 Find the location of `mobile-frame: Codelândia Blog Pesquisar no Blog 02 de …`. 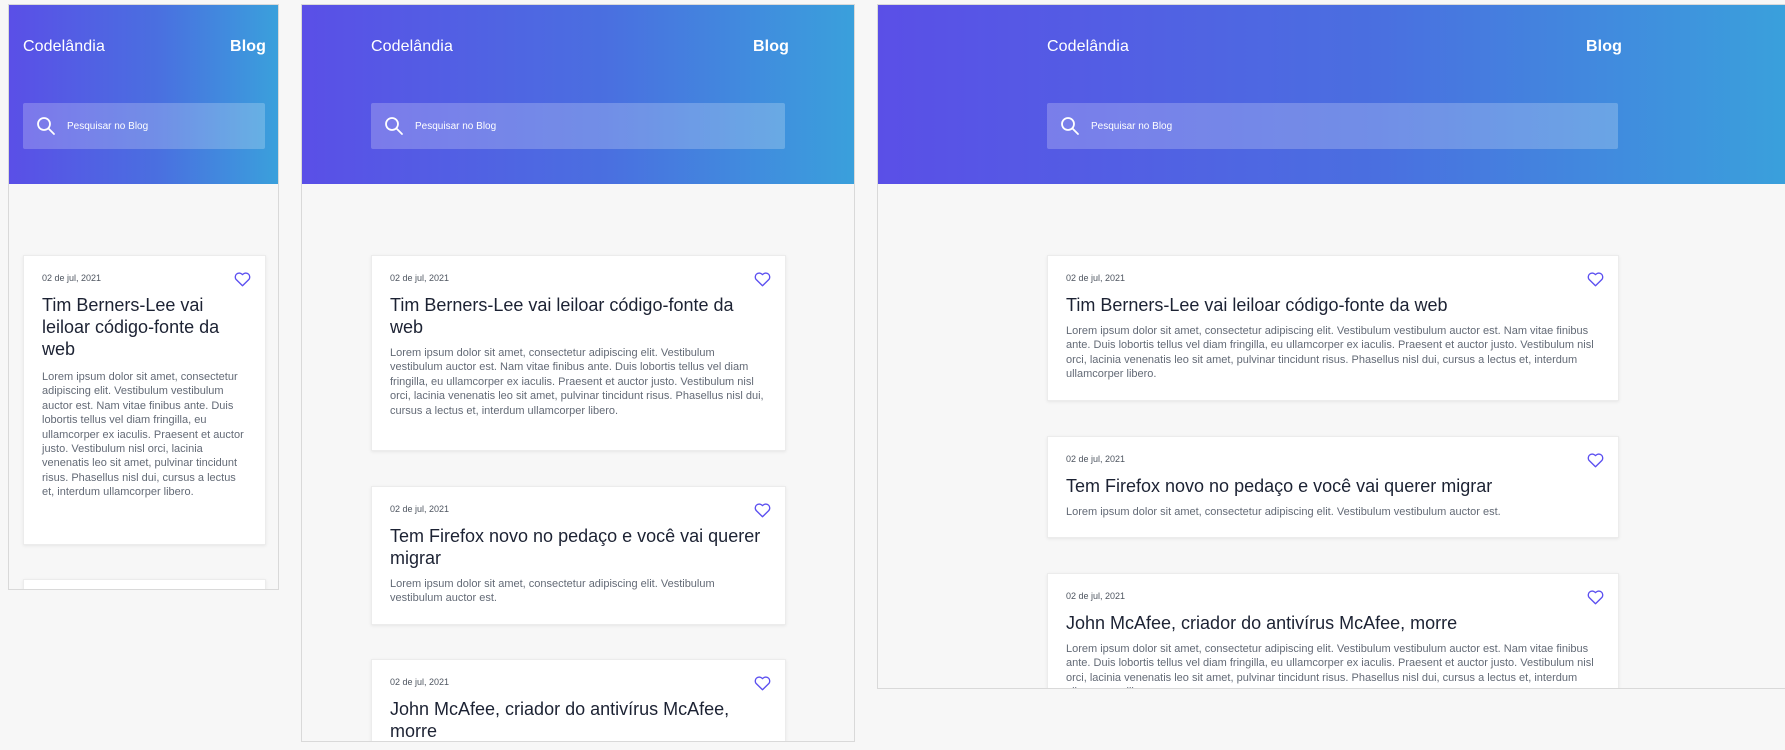

mobile-frame: Codelândia Blog Pesquisar no Blog 02 de … is located at coordinates (143, 297).